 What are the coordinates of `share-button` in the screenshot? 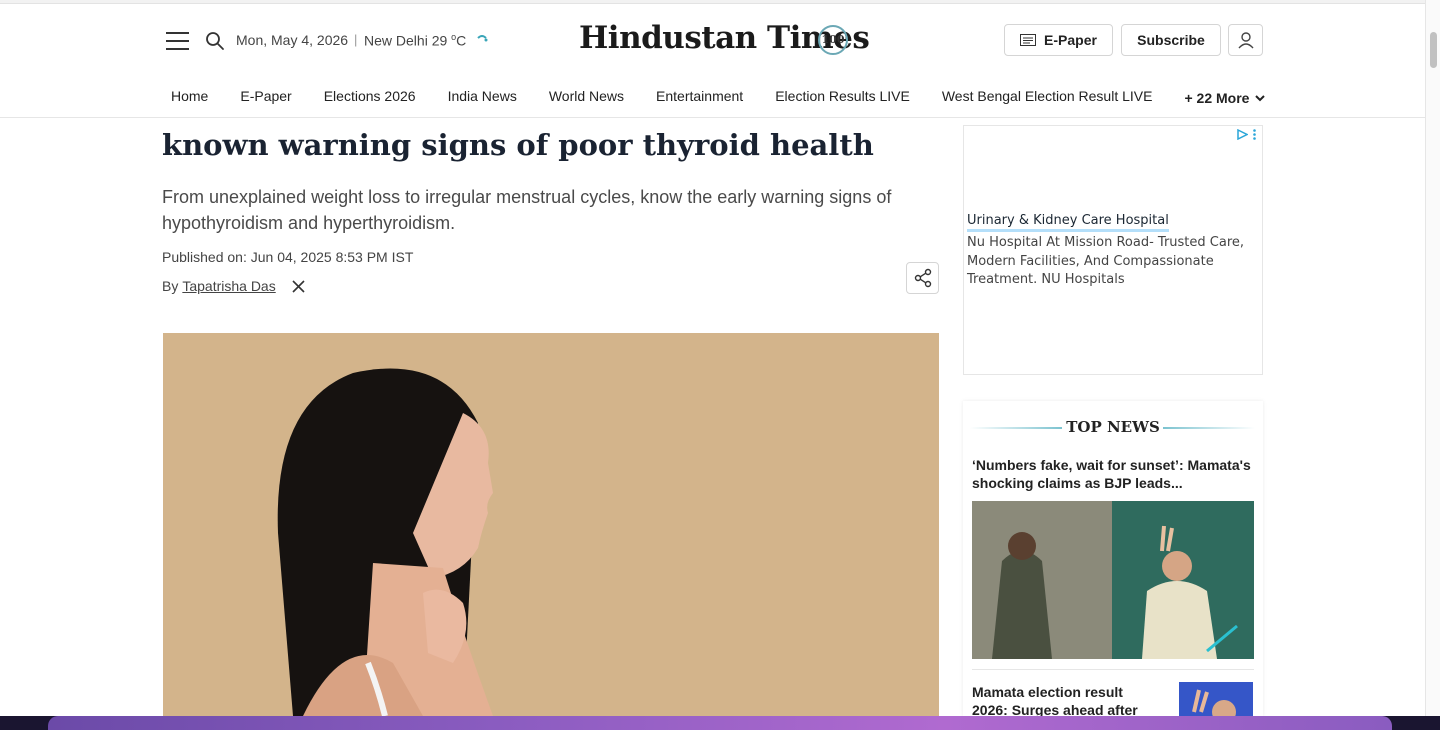 It's located at (922, 278).